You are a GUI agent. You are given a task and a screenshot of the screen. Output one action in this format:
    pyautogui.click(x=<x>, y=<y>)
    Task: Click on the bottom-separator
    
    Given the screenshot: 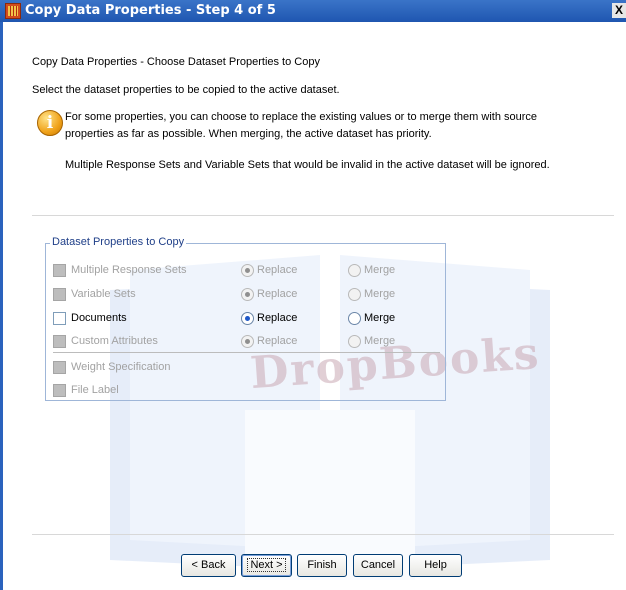 What is the action you would take?
    pyautogui.click(x=323, y=534)
    